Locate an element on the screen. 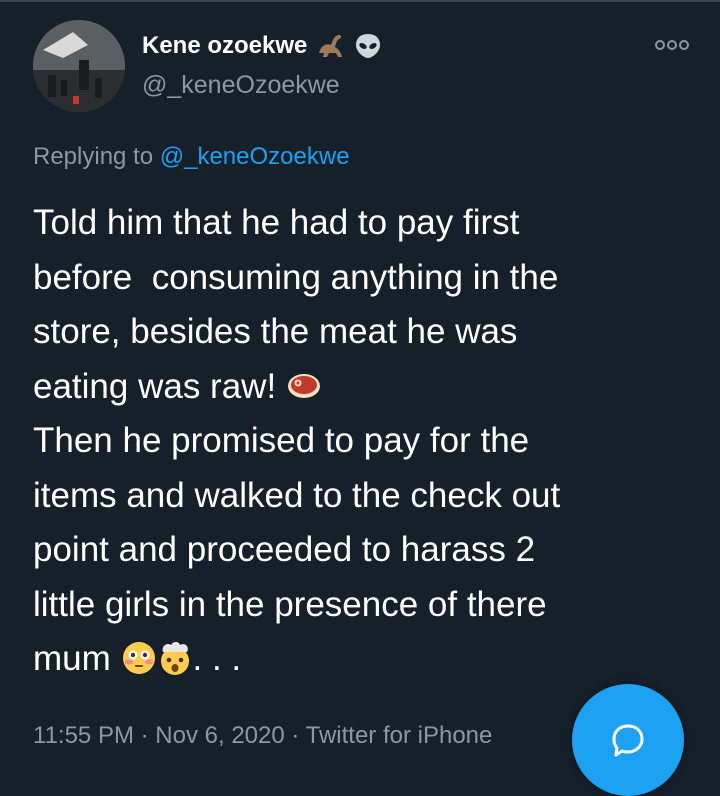 Image resolution: width=720 pixels, height=796 pixels. reply-bubble-icon is located at coordinates (628, 740).